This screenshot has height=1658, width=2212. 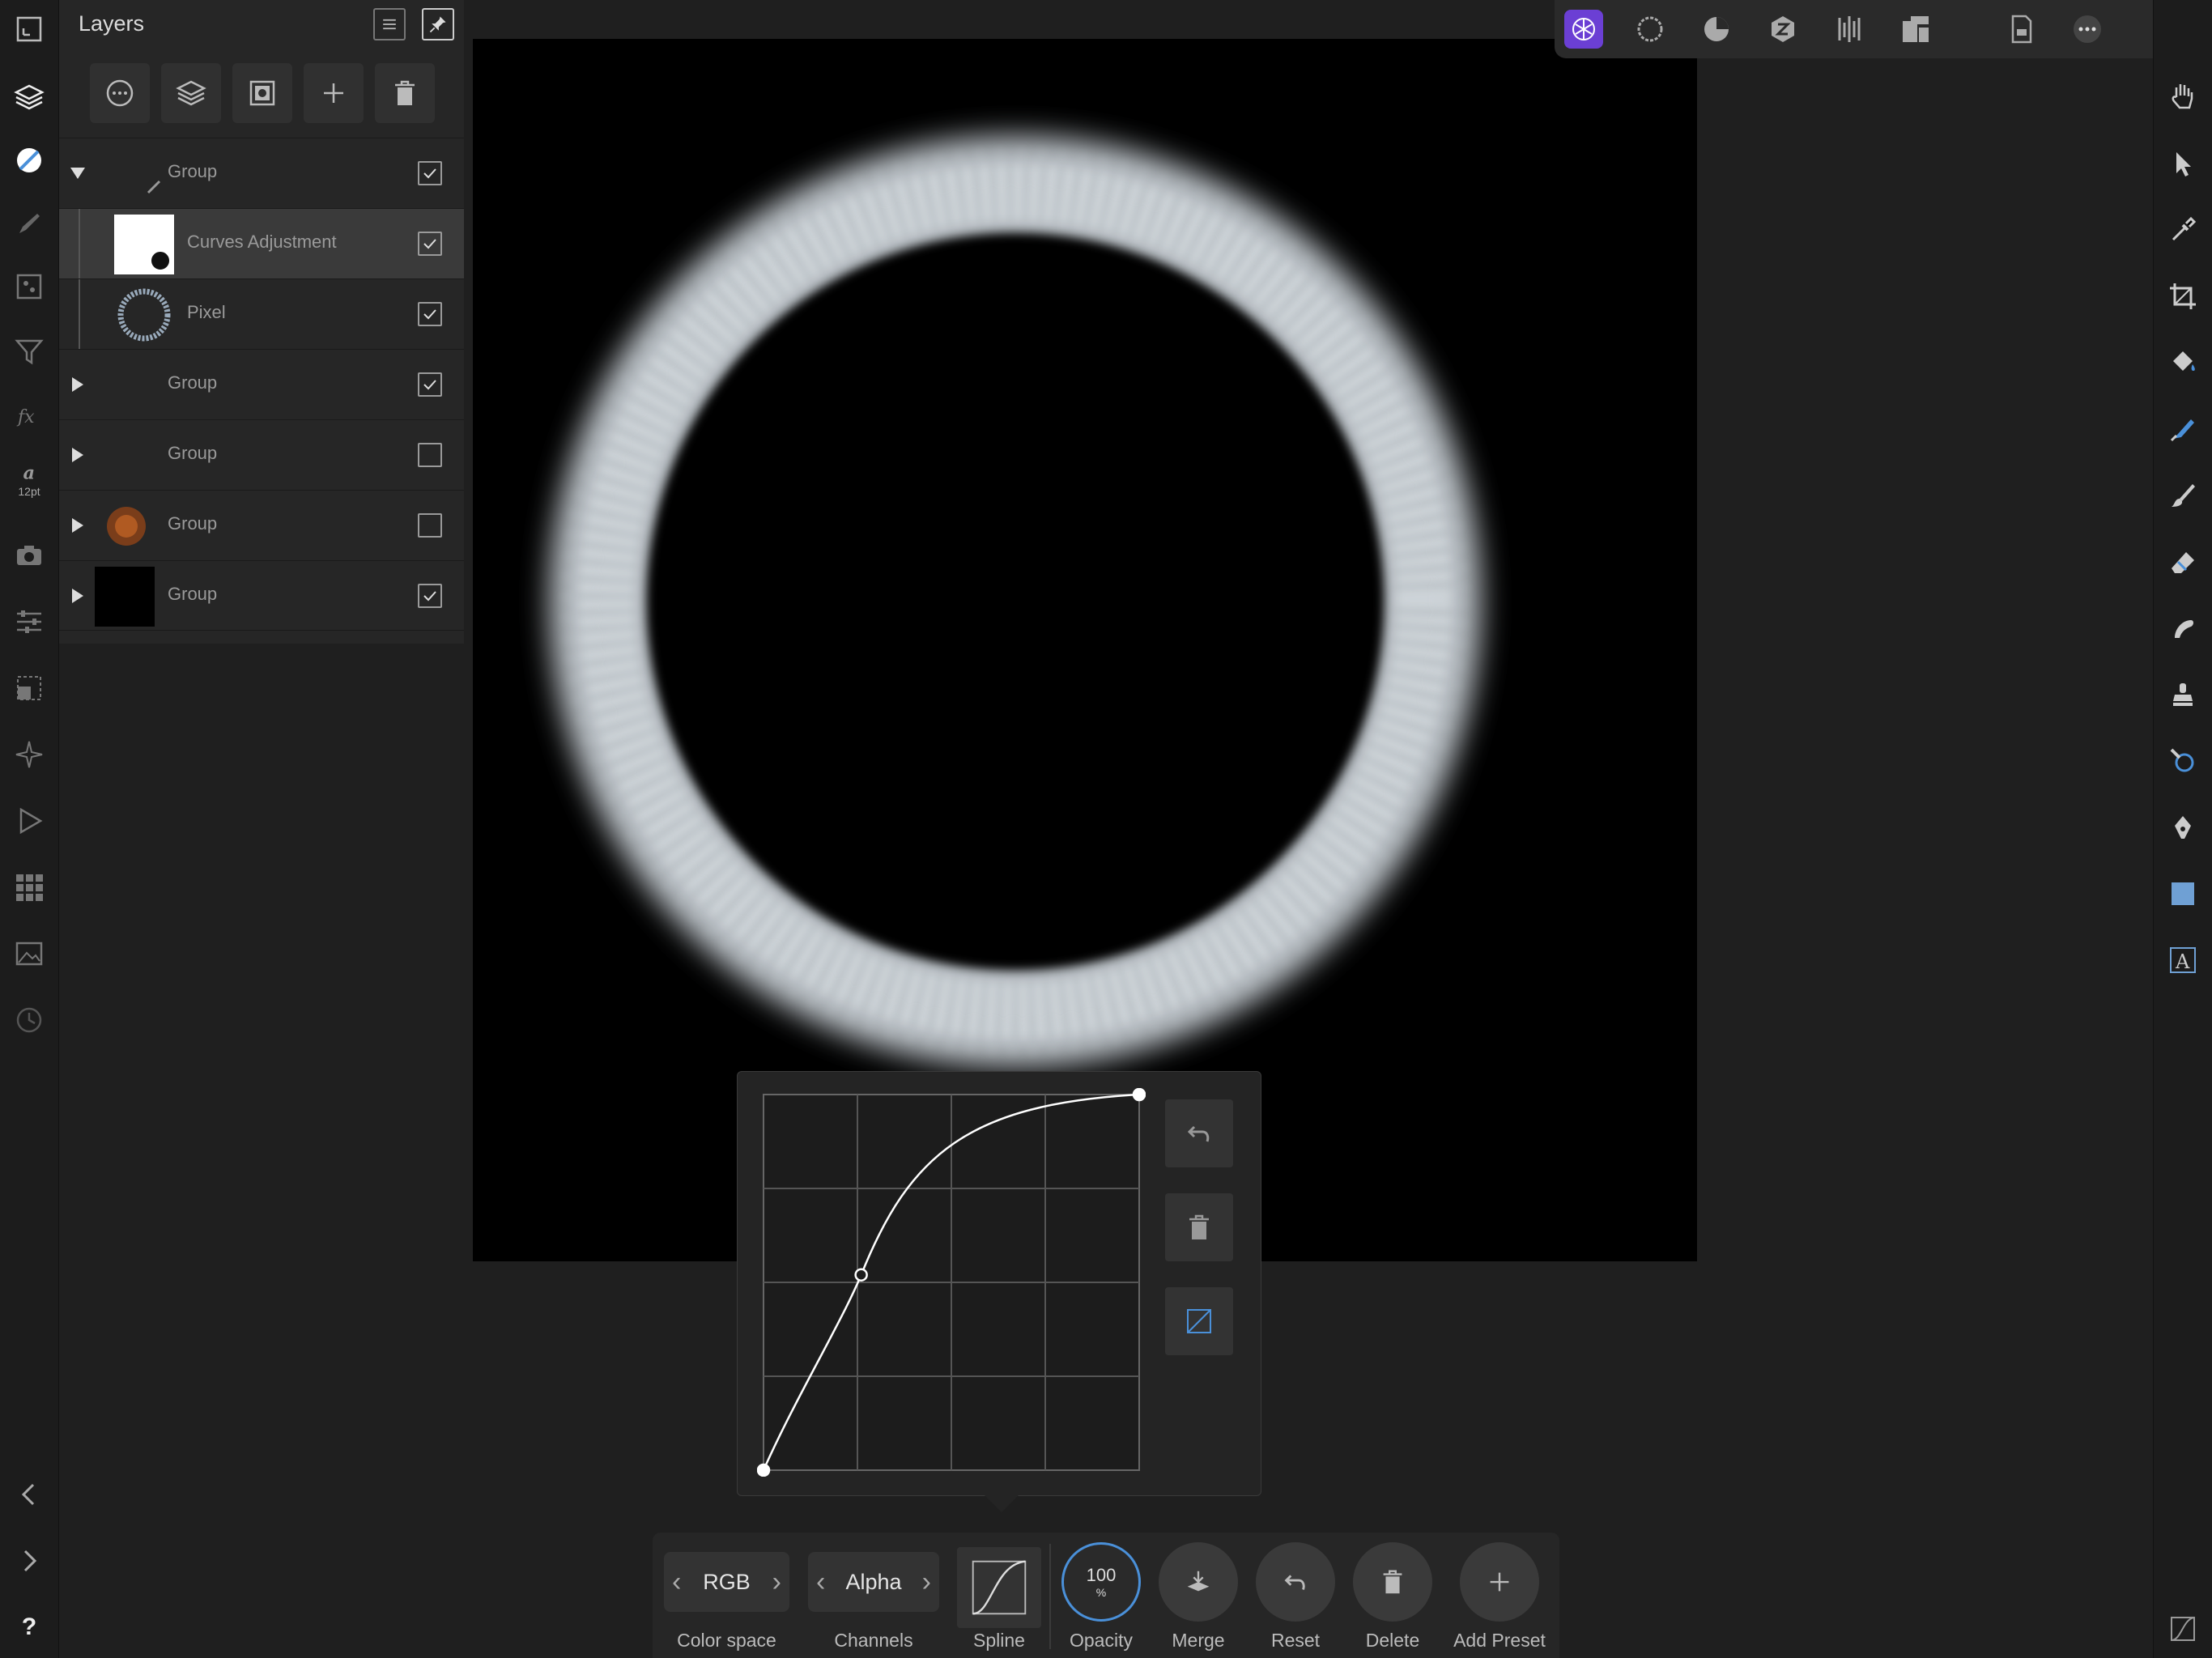 What do you see at coordinates (30, 473) in the screenshot?
I see `svg-text: a` at bounding box center [30, 473].